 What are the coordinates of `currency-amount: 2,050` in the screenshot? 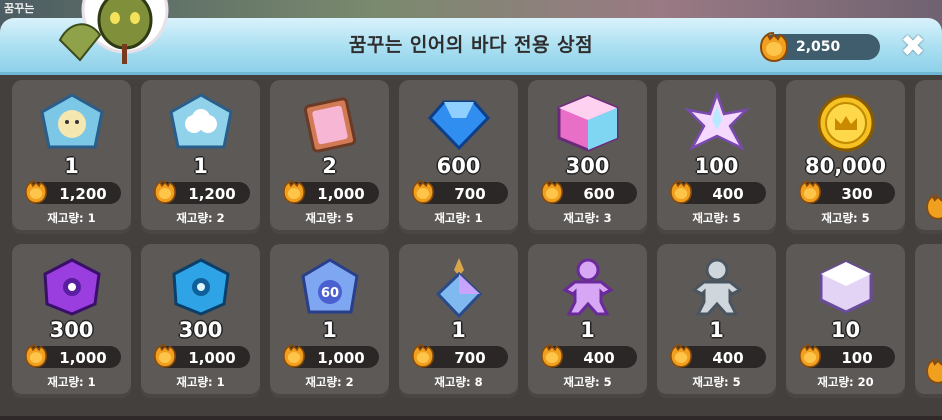 It's located at (818, 47).